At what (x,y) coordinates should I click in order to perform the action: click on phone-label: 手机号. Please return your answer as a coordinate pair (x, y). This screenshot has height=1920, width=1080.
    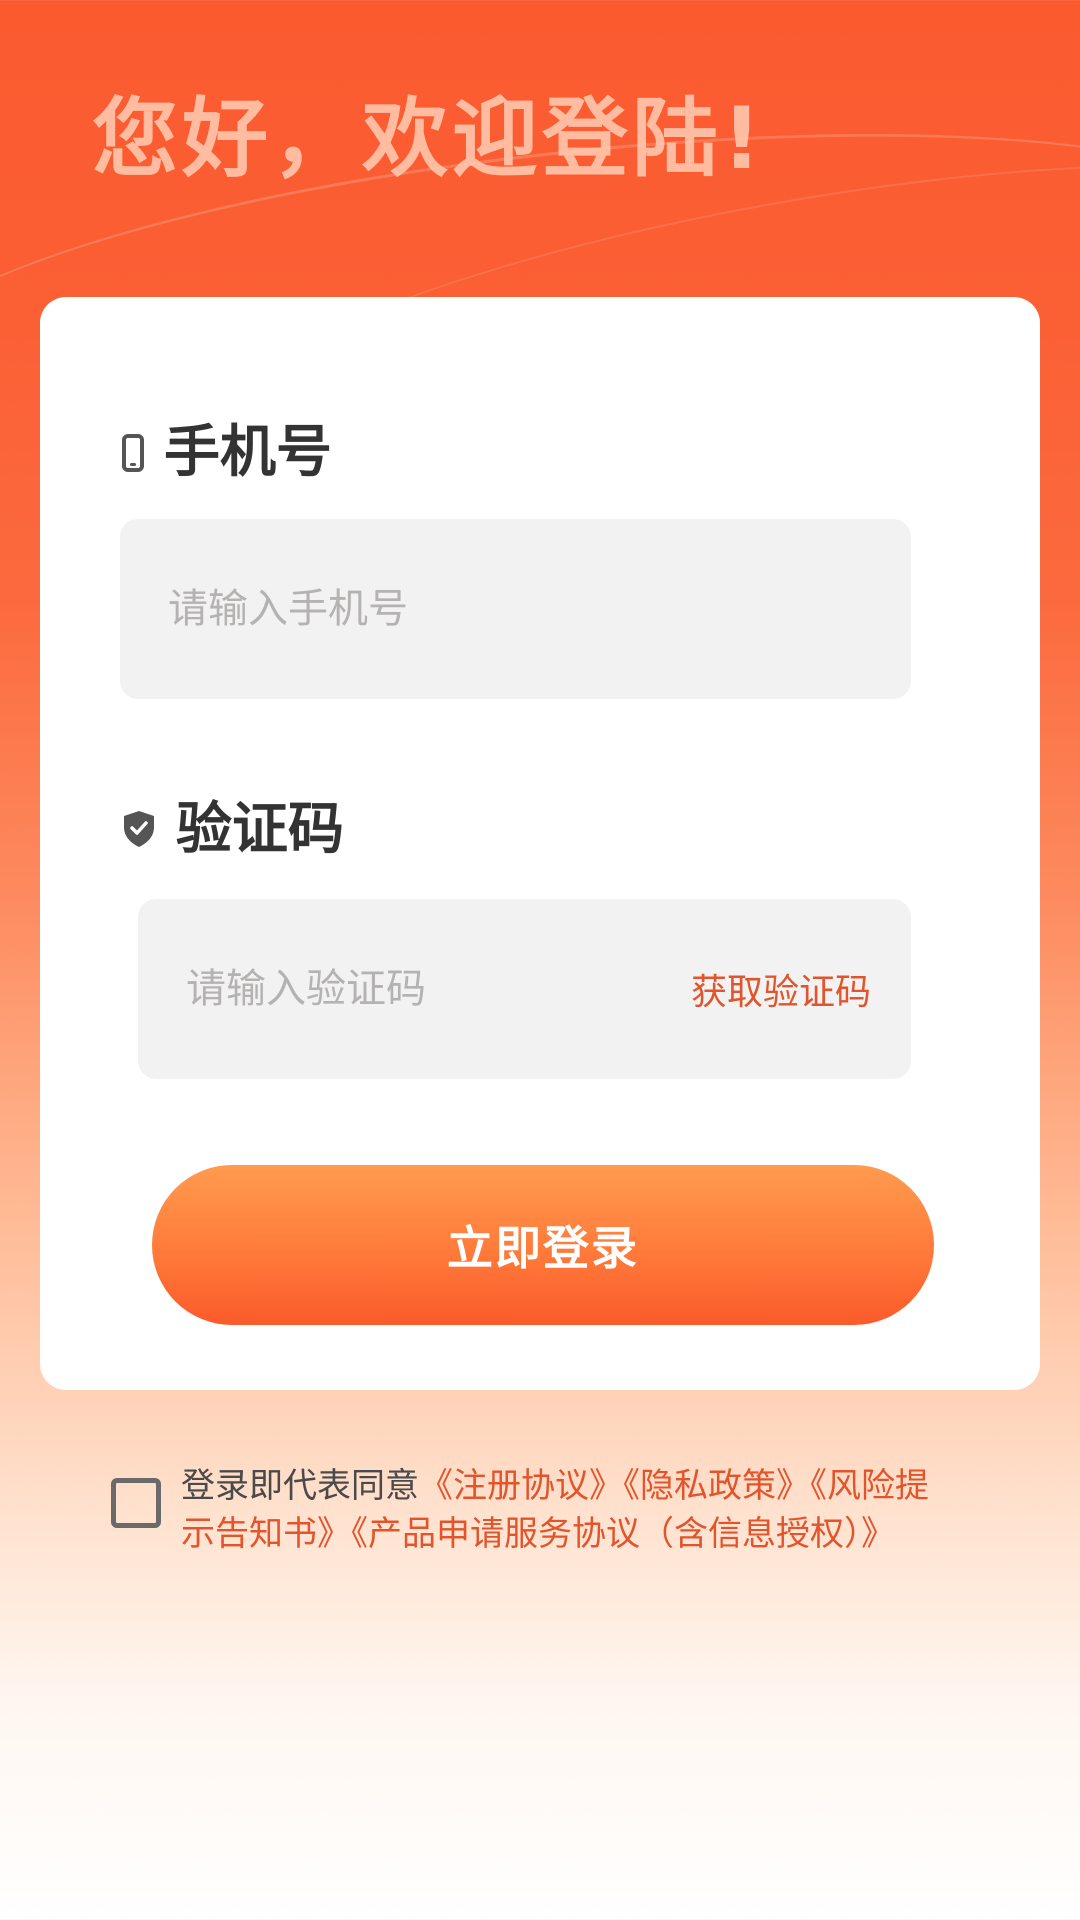
    Looking at the image, I should click on (227, 453).